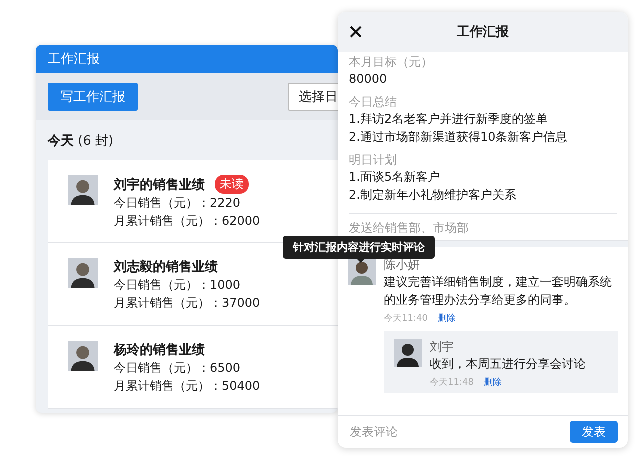 The width and height of the screenshot is (640, 460). I want to click on today-sales: 今日销售（元）：1000, so click(178, 285).